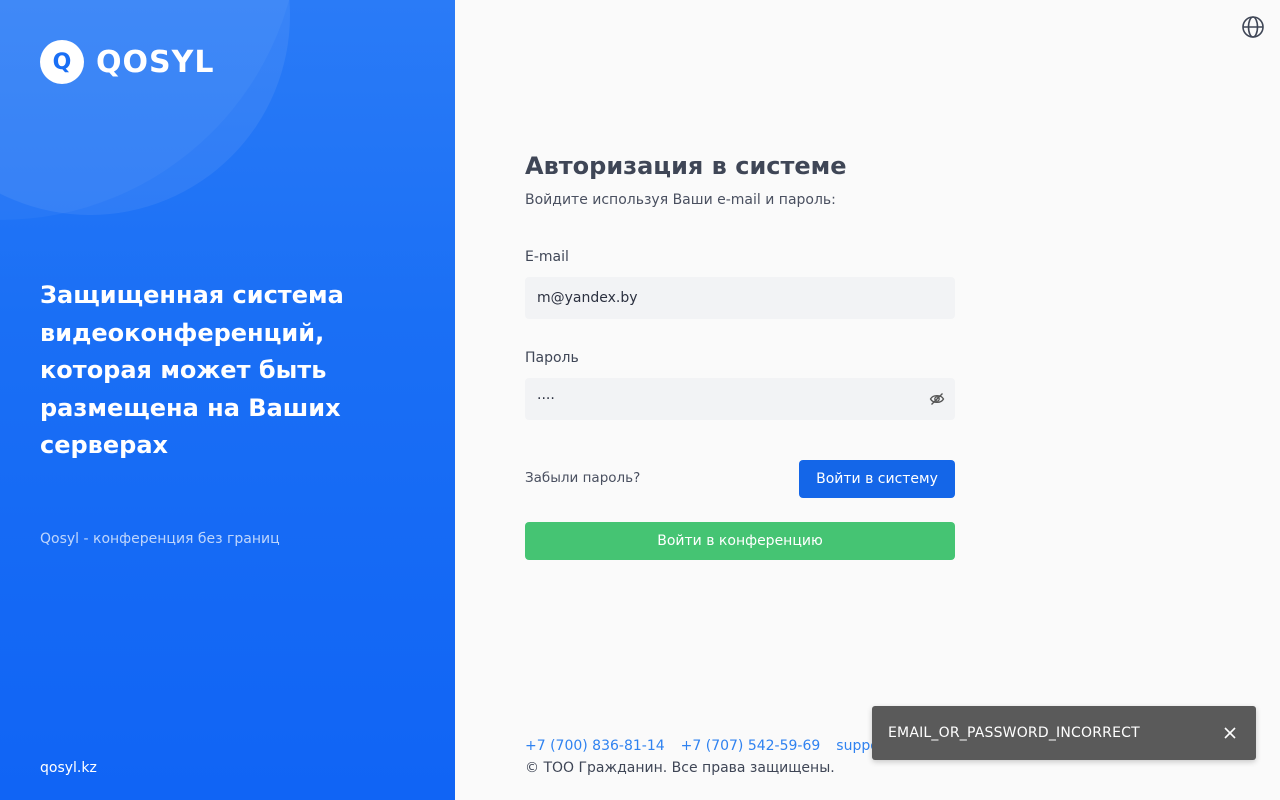 This screenshot has width=1280, height=800. What do you see at coordinates (1014, 733) in the screenshot?
I see `toast-message: EMAIL_OR_PASSWORD_INCORRECT` at bounding box center [1014, 733].